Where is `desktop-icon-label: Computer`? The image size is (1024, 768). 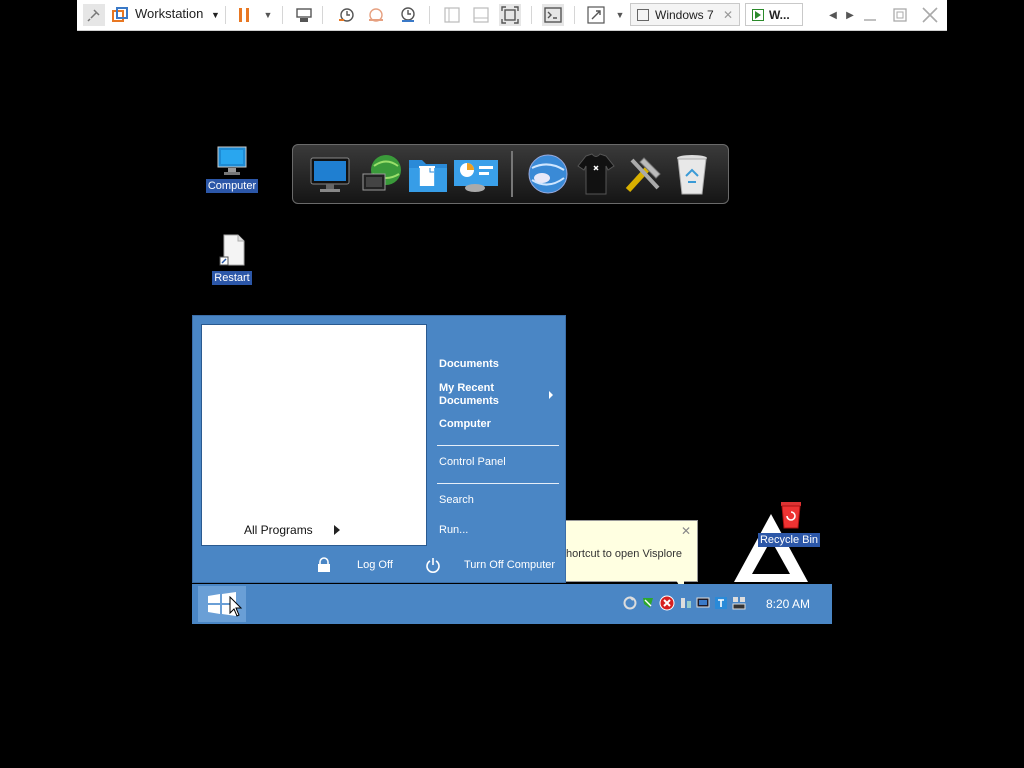 desktop-icon-label: Computer is located at coordinates (232, 186).